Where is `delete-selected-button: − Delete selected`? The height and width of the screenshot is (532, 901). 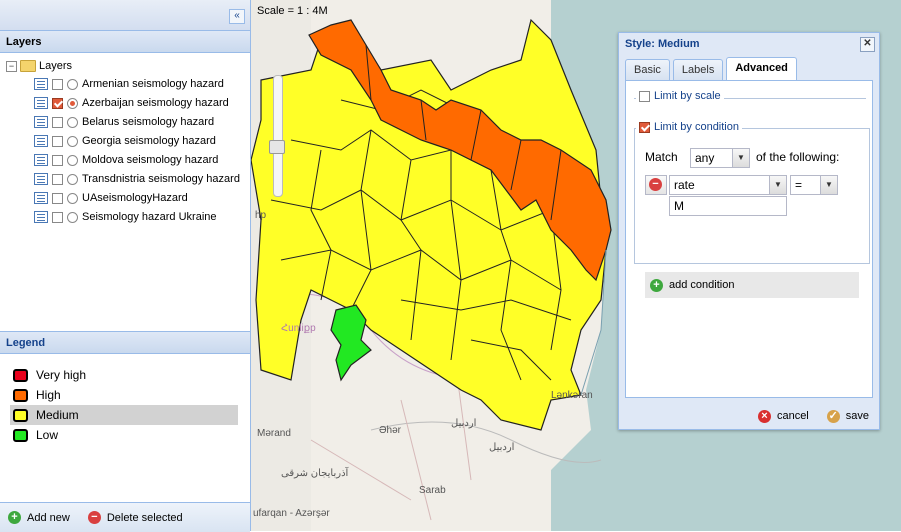
delete-selected-button: − Delete selected is located at coordinates (135, 517).